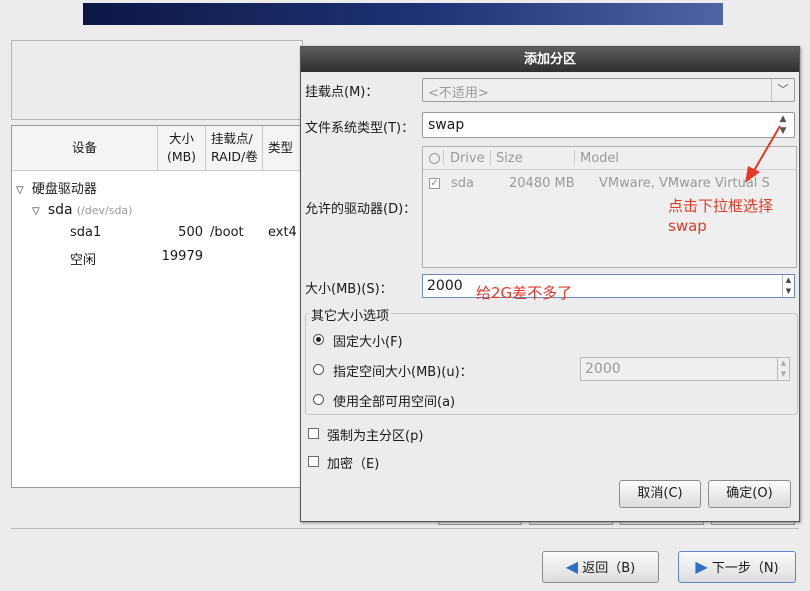 Image resolution: width=810 pixels, height=591 pixels. I want to click on annotation-dropdown-note-2: swap, so click(687, 226).